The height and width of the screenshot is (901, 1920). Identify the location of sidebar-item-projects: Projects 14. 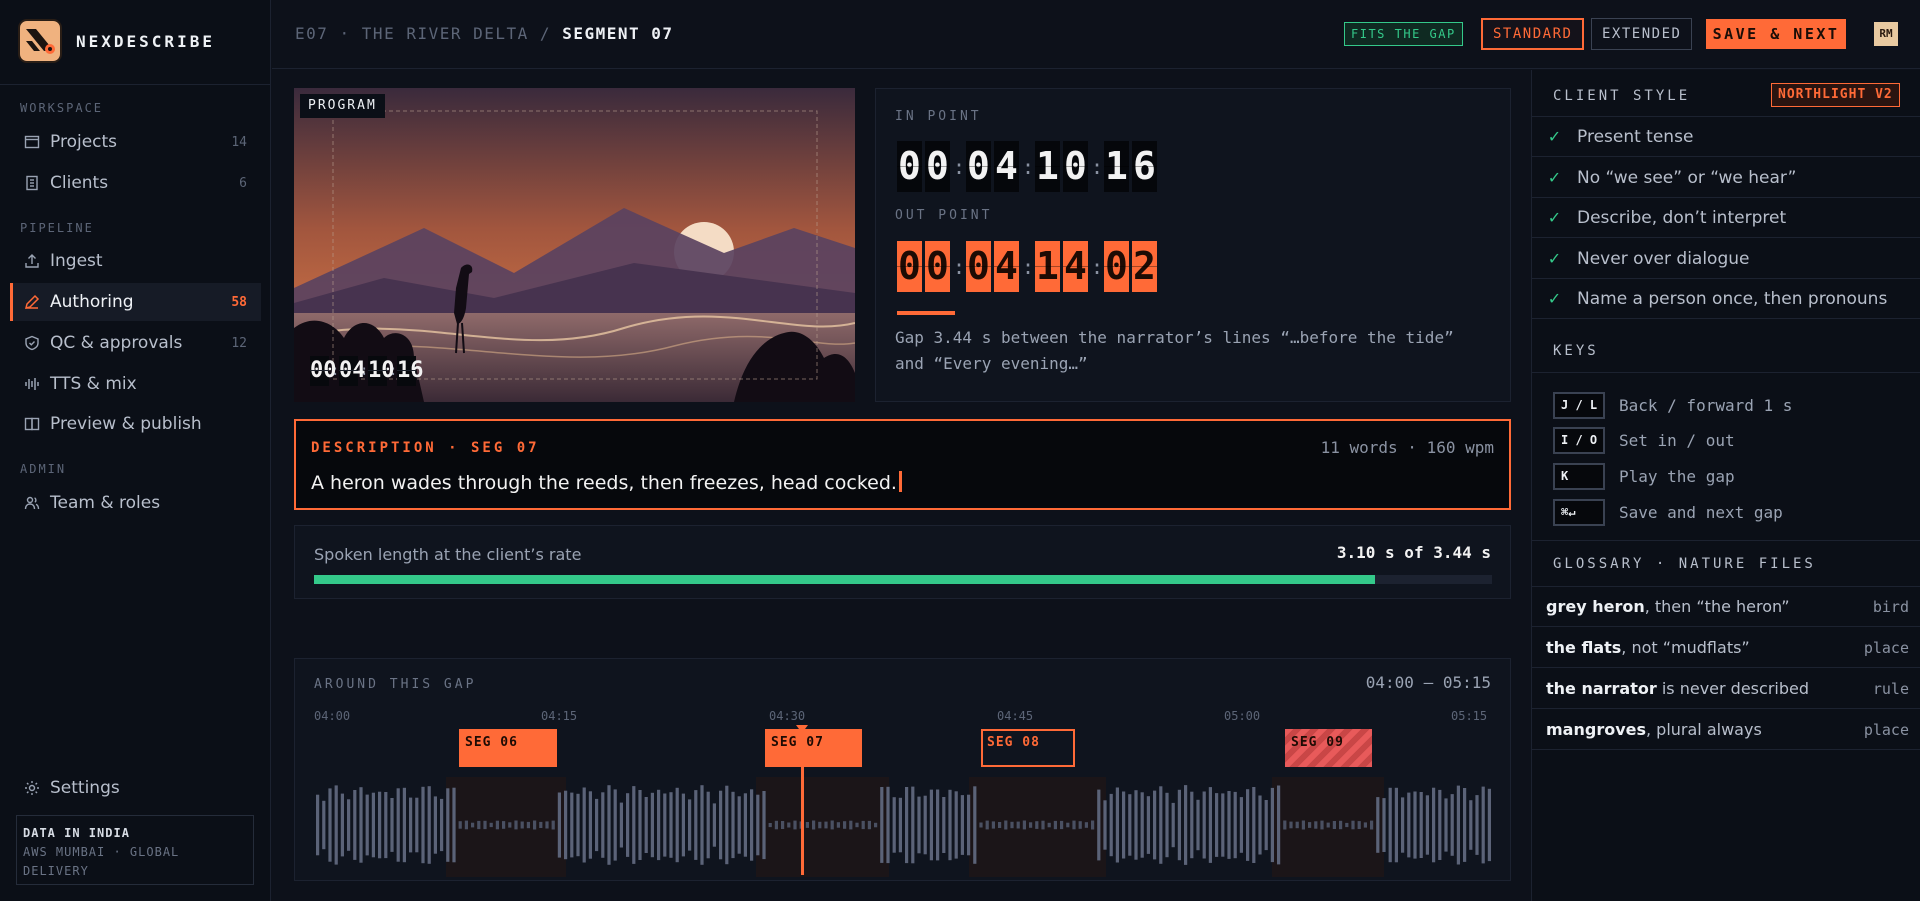
(135, 142).